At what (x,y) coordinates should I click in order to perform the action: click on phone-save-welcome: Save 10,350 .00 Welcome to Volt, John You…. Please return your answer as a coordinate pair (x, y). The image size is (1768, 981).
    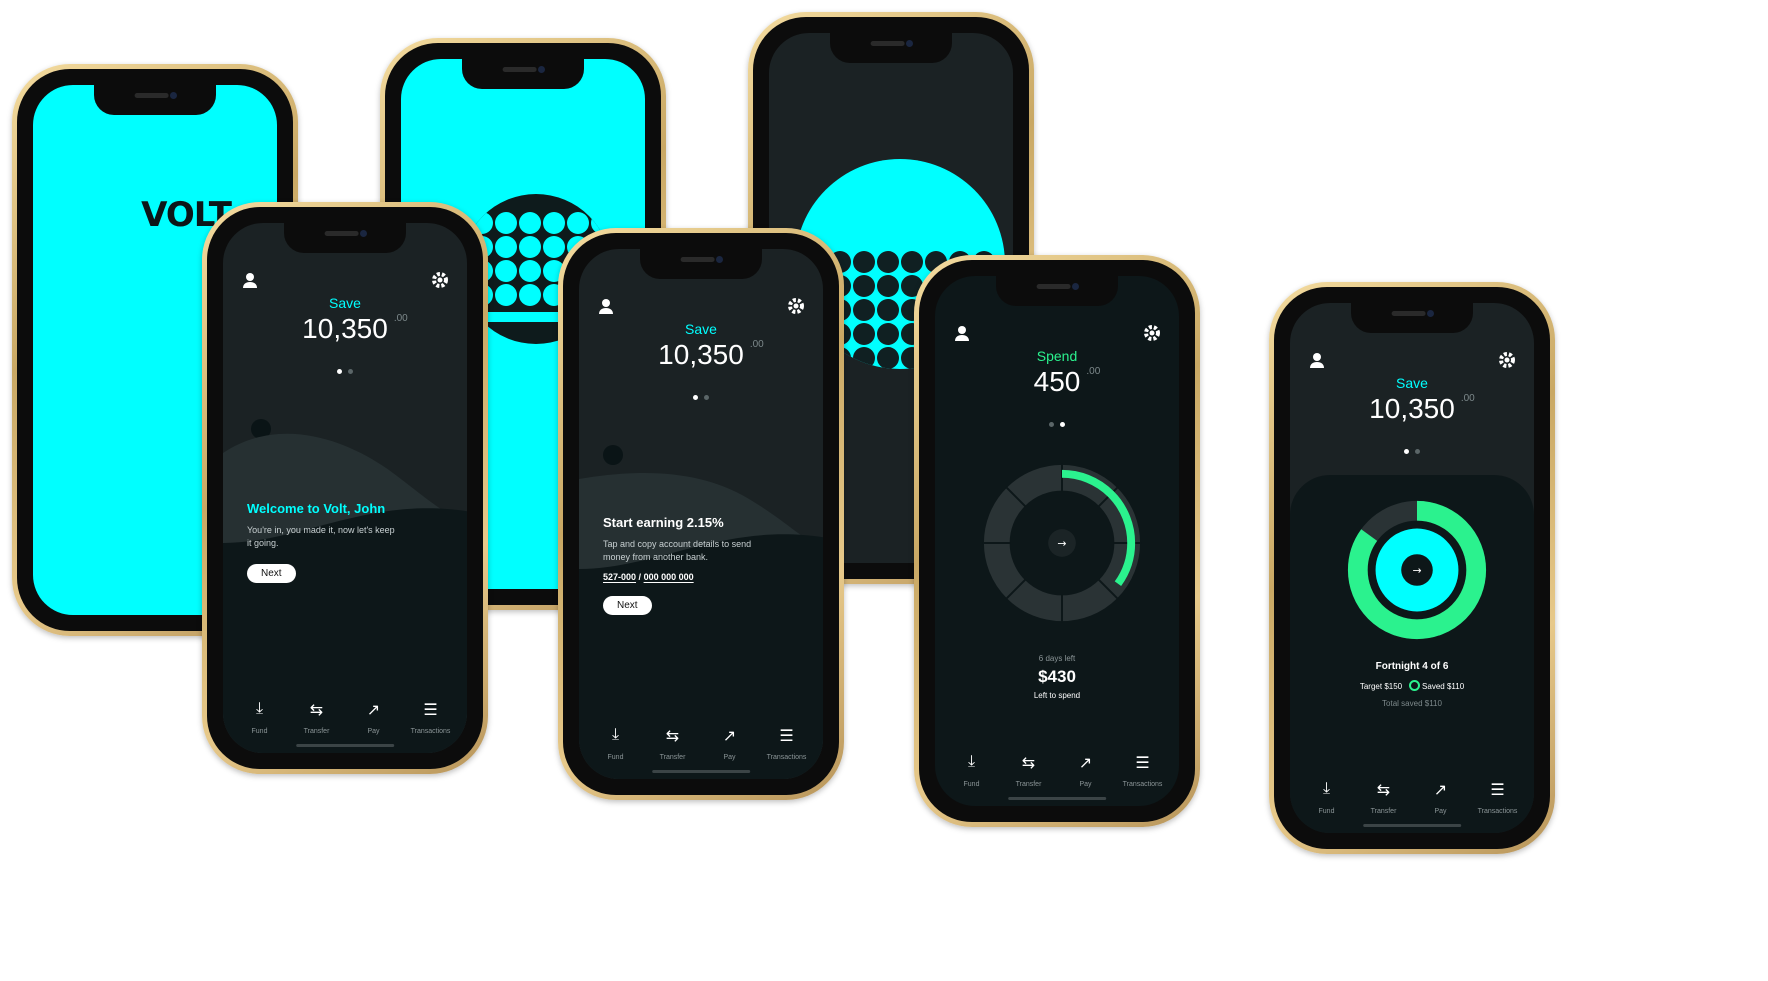
    Looking at the image, I should click on (345, 488).